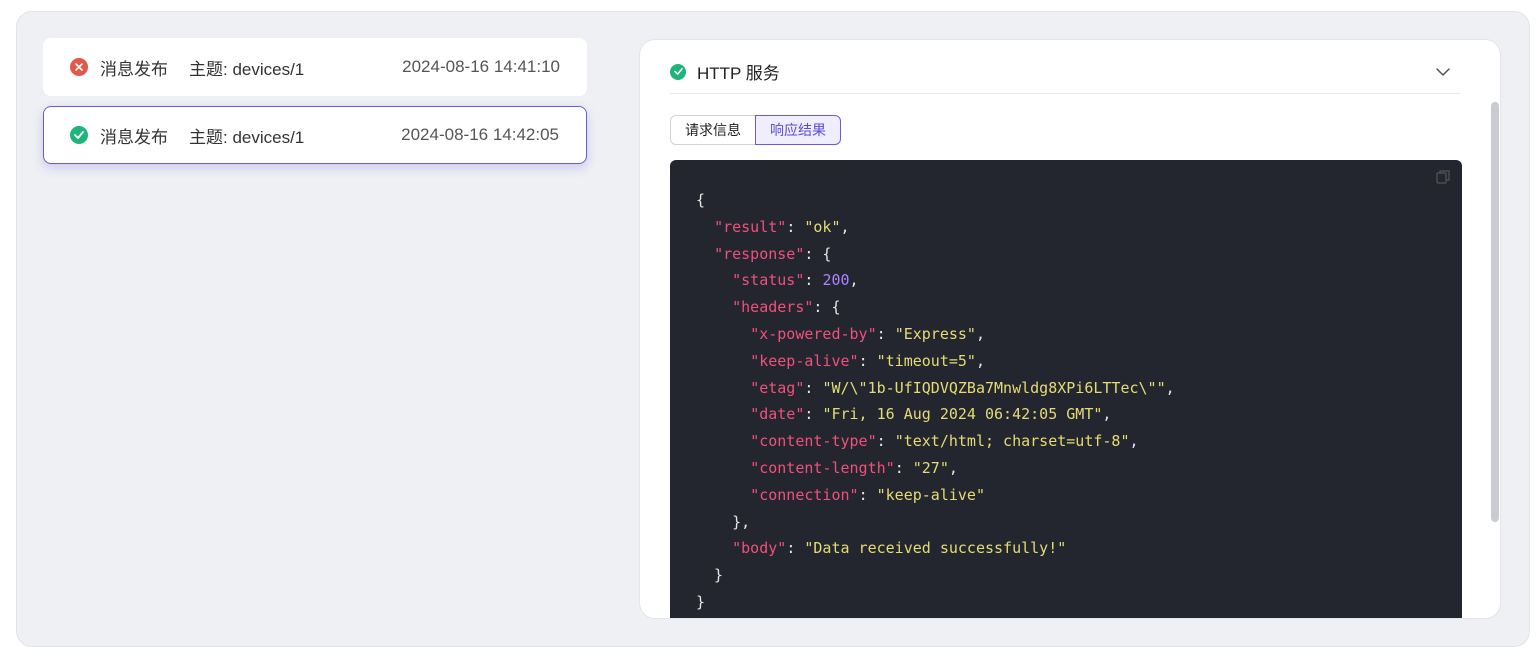 The image size is (1536, 661). I want to click on close-circle-icon, so click(79, 67).